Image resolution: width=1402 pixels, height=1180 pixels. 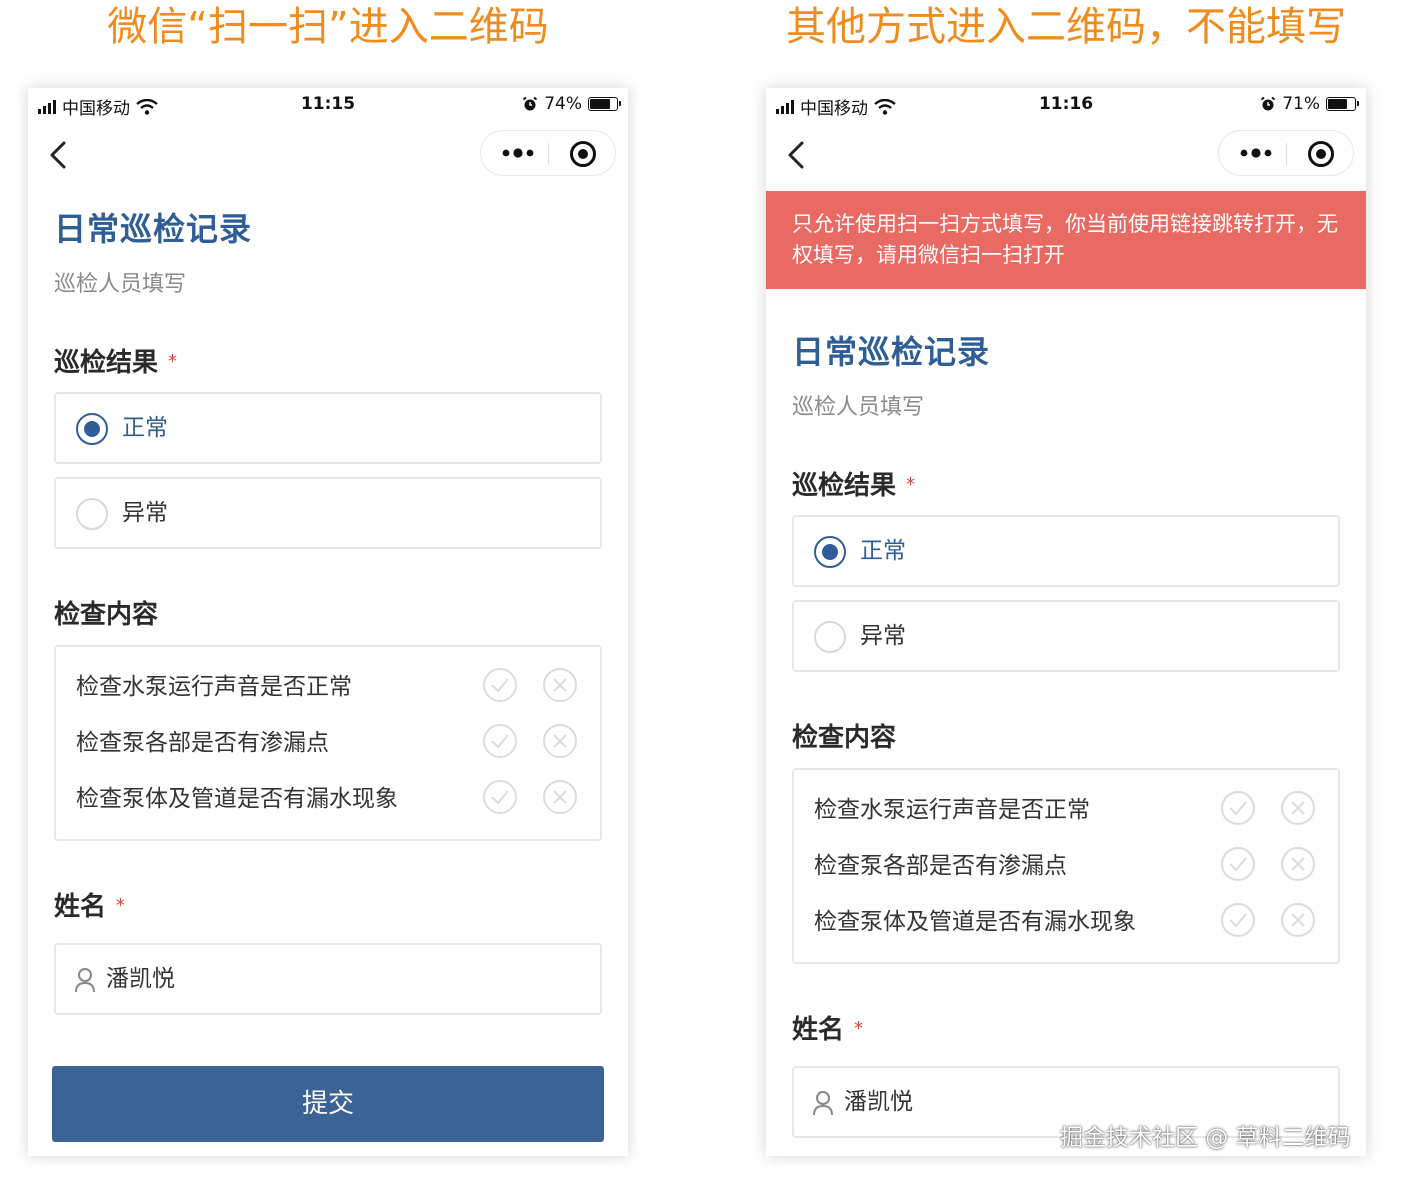 What do you see at coordinates (1066, 105) in the screenshot?
I see `status-bar: 中国移动 11:16 71%` at bounding box center [1066, 105].